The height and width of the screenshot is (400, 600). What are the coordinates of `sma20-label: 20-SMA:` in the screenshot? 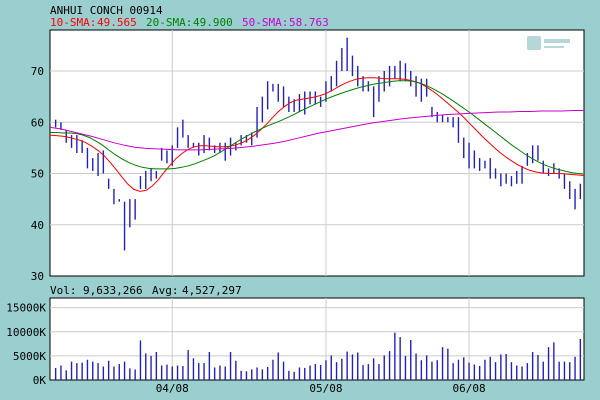 It's located at (169, 22).